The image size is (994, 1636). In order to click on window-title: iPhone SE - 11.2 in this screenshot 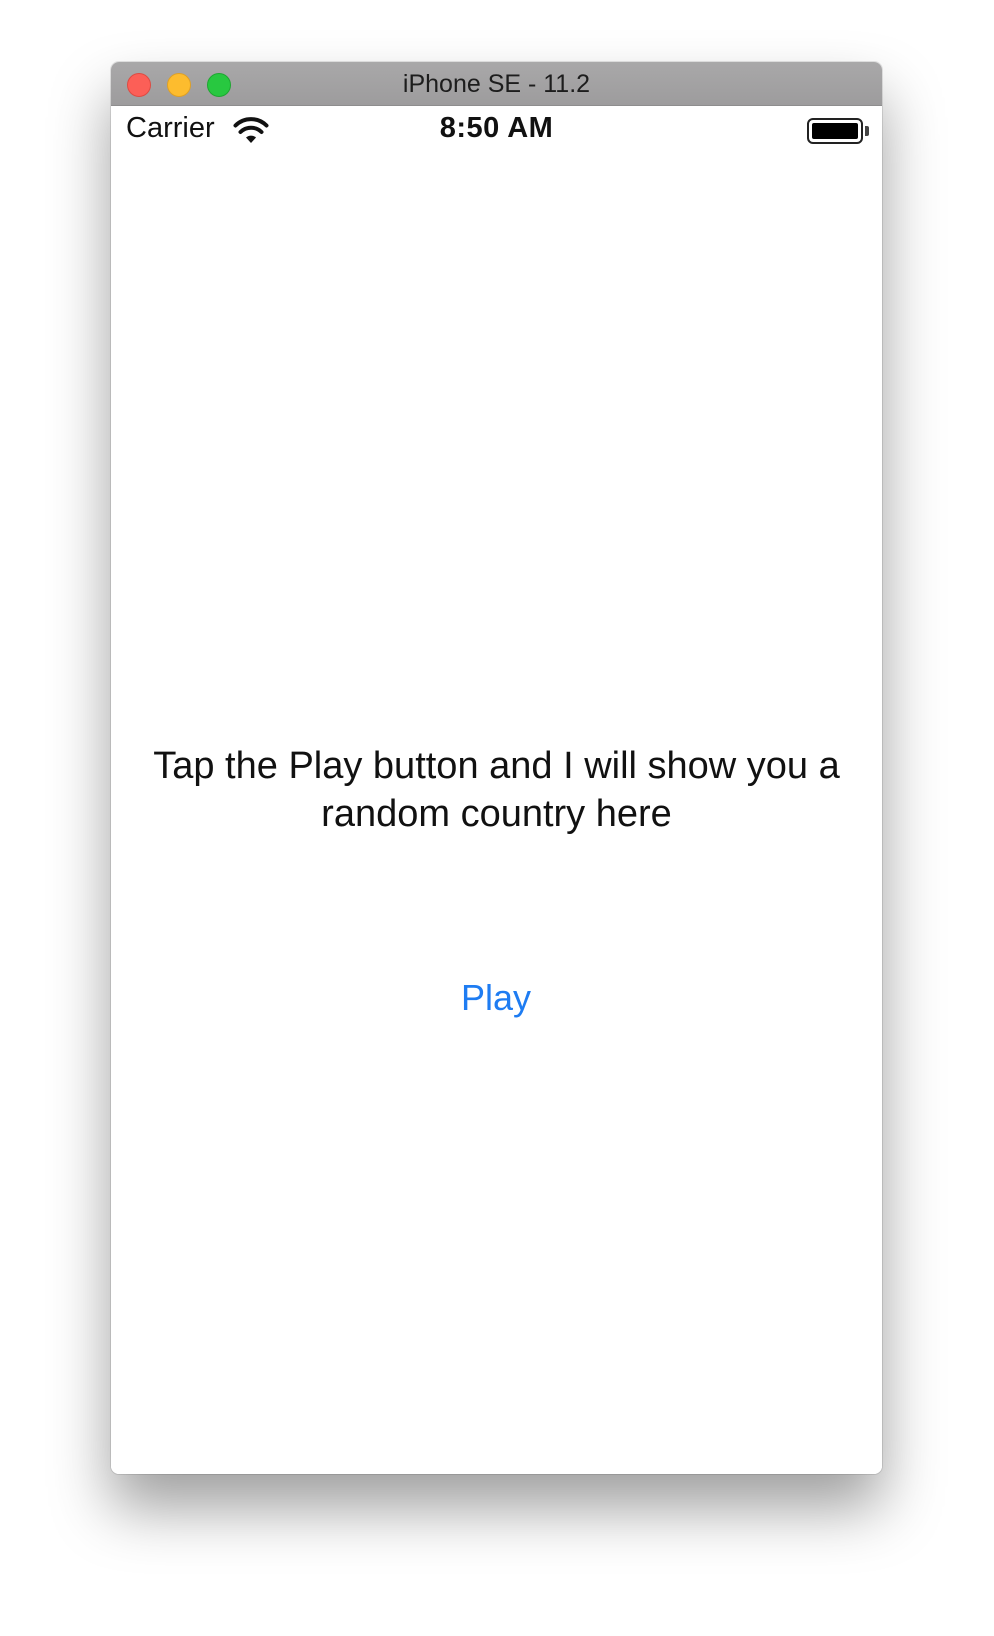, I will do `click(496, 84)`.